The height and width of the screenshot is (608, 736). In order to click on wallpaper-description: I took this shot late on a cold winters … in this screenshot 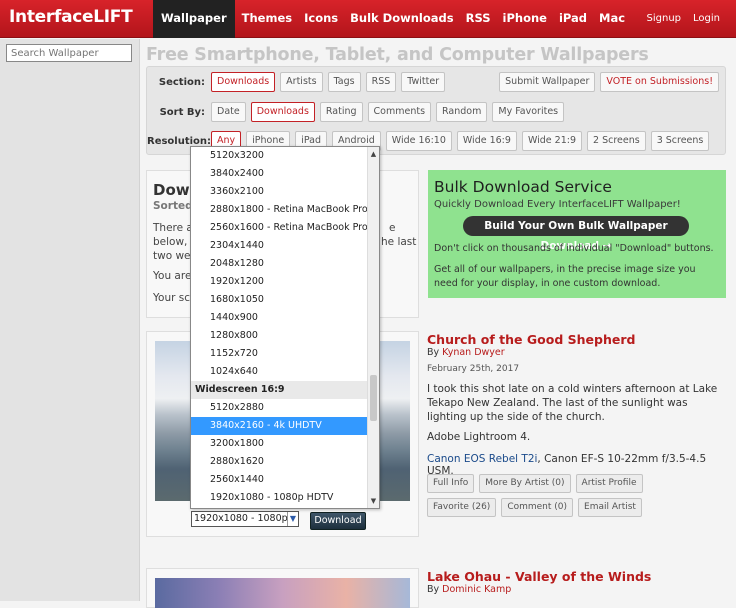, I will do `click(572, 403)`.